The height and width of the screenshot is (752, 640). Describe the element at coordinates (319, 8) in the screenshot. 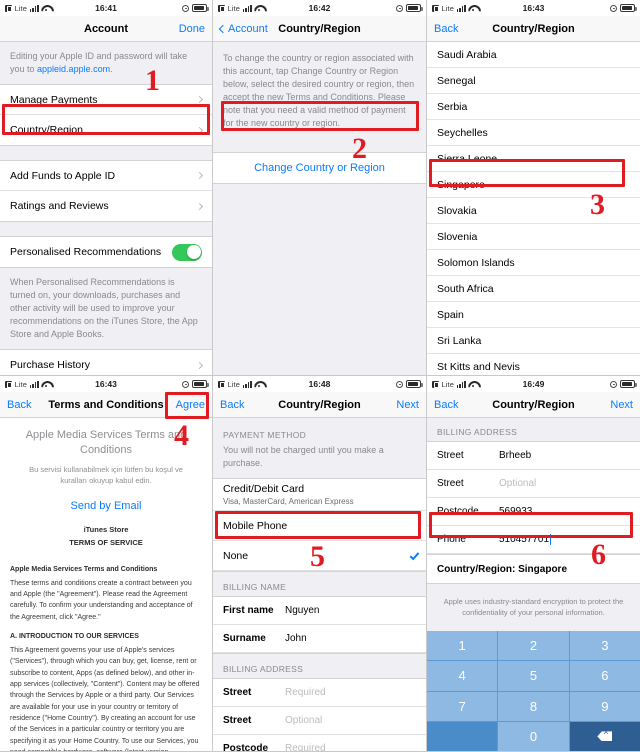

I see `status-time: 16:42` at that location.